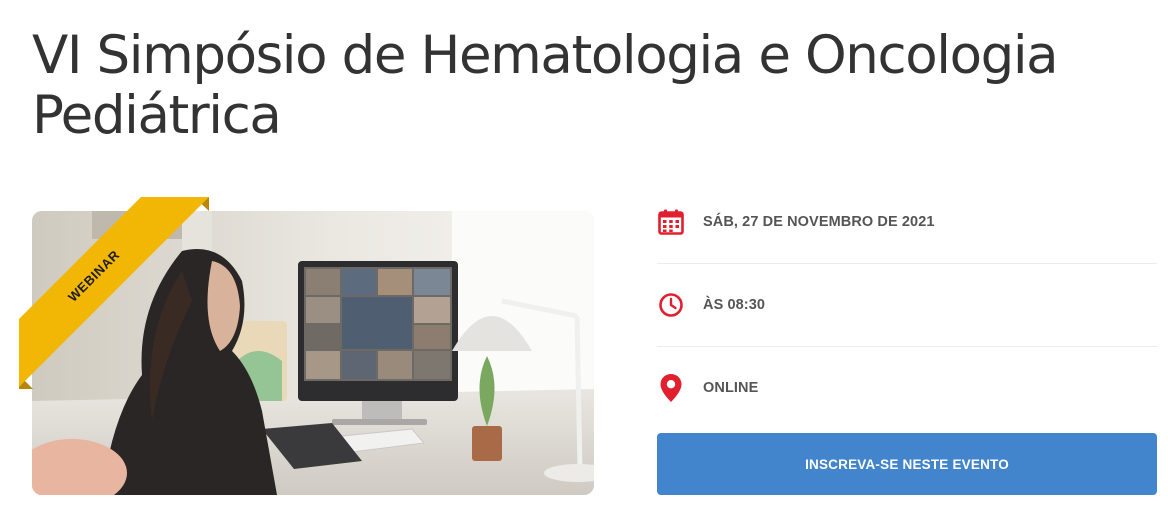 This screenshot has height=530, width=1168. What do you see at coordinates (819, 222) in the screenshot?
I see `event-date: SÁB, 27 DE NOVEMBRO DE 2021` at bounding box center [819, 222].